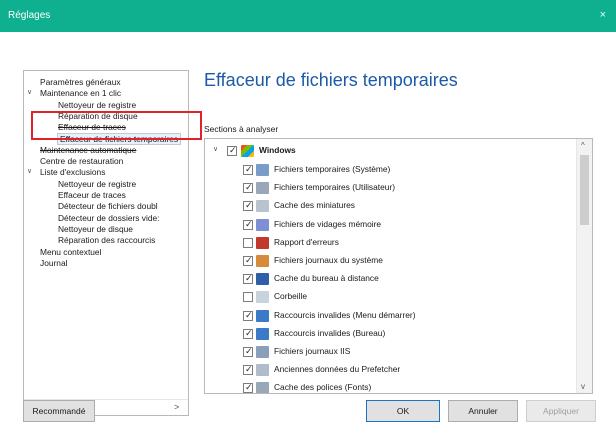 The height and width of the screenshot is (426, 616). What do you see at coordinates (390, 151) in the screenshot?
I see `group-row-windows: ∨ Windows` at bounding box center [390, 151].